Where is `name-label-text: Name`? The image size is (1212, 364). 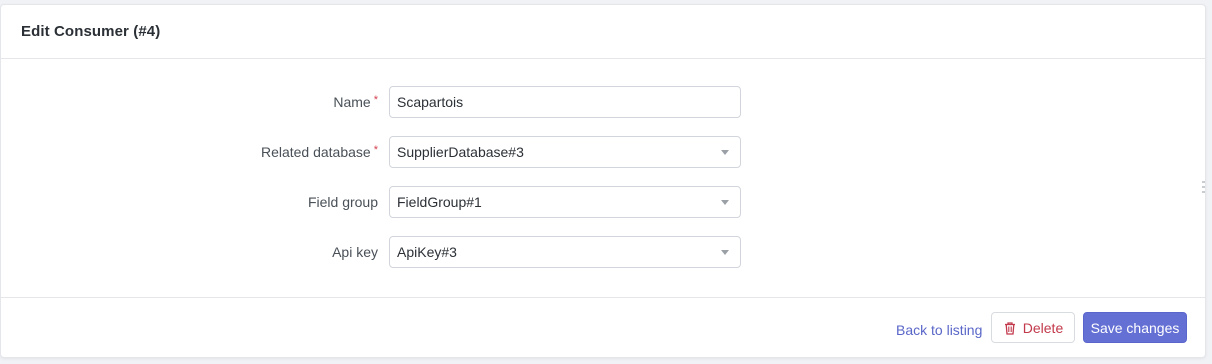
name-label-text: Name is located at coordinates (352, 102).